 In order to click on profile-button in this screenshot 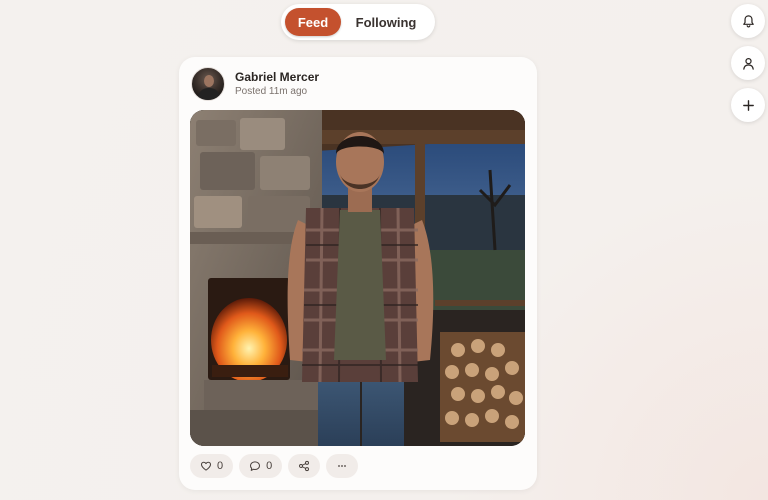, I will do `click(748, 63)`.